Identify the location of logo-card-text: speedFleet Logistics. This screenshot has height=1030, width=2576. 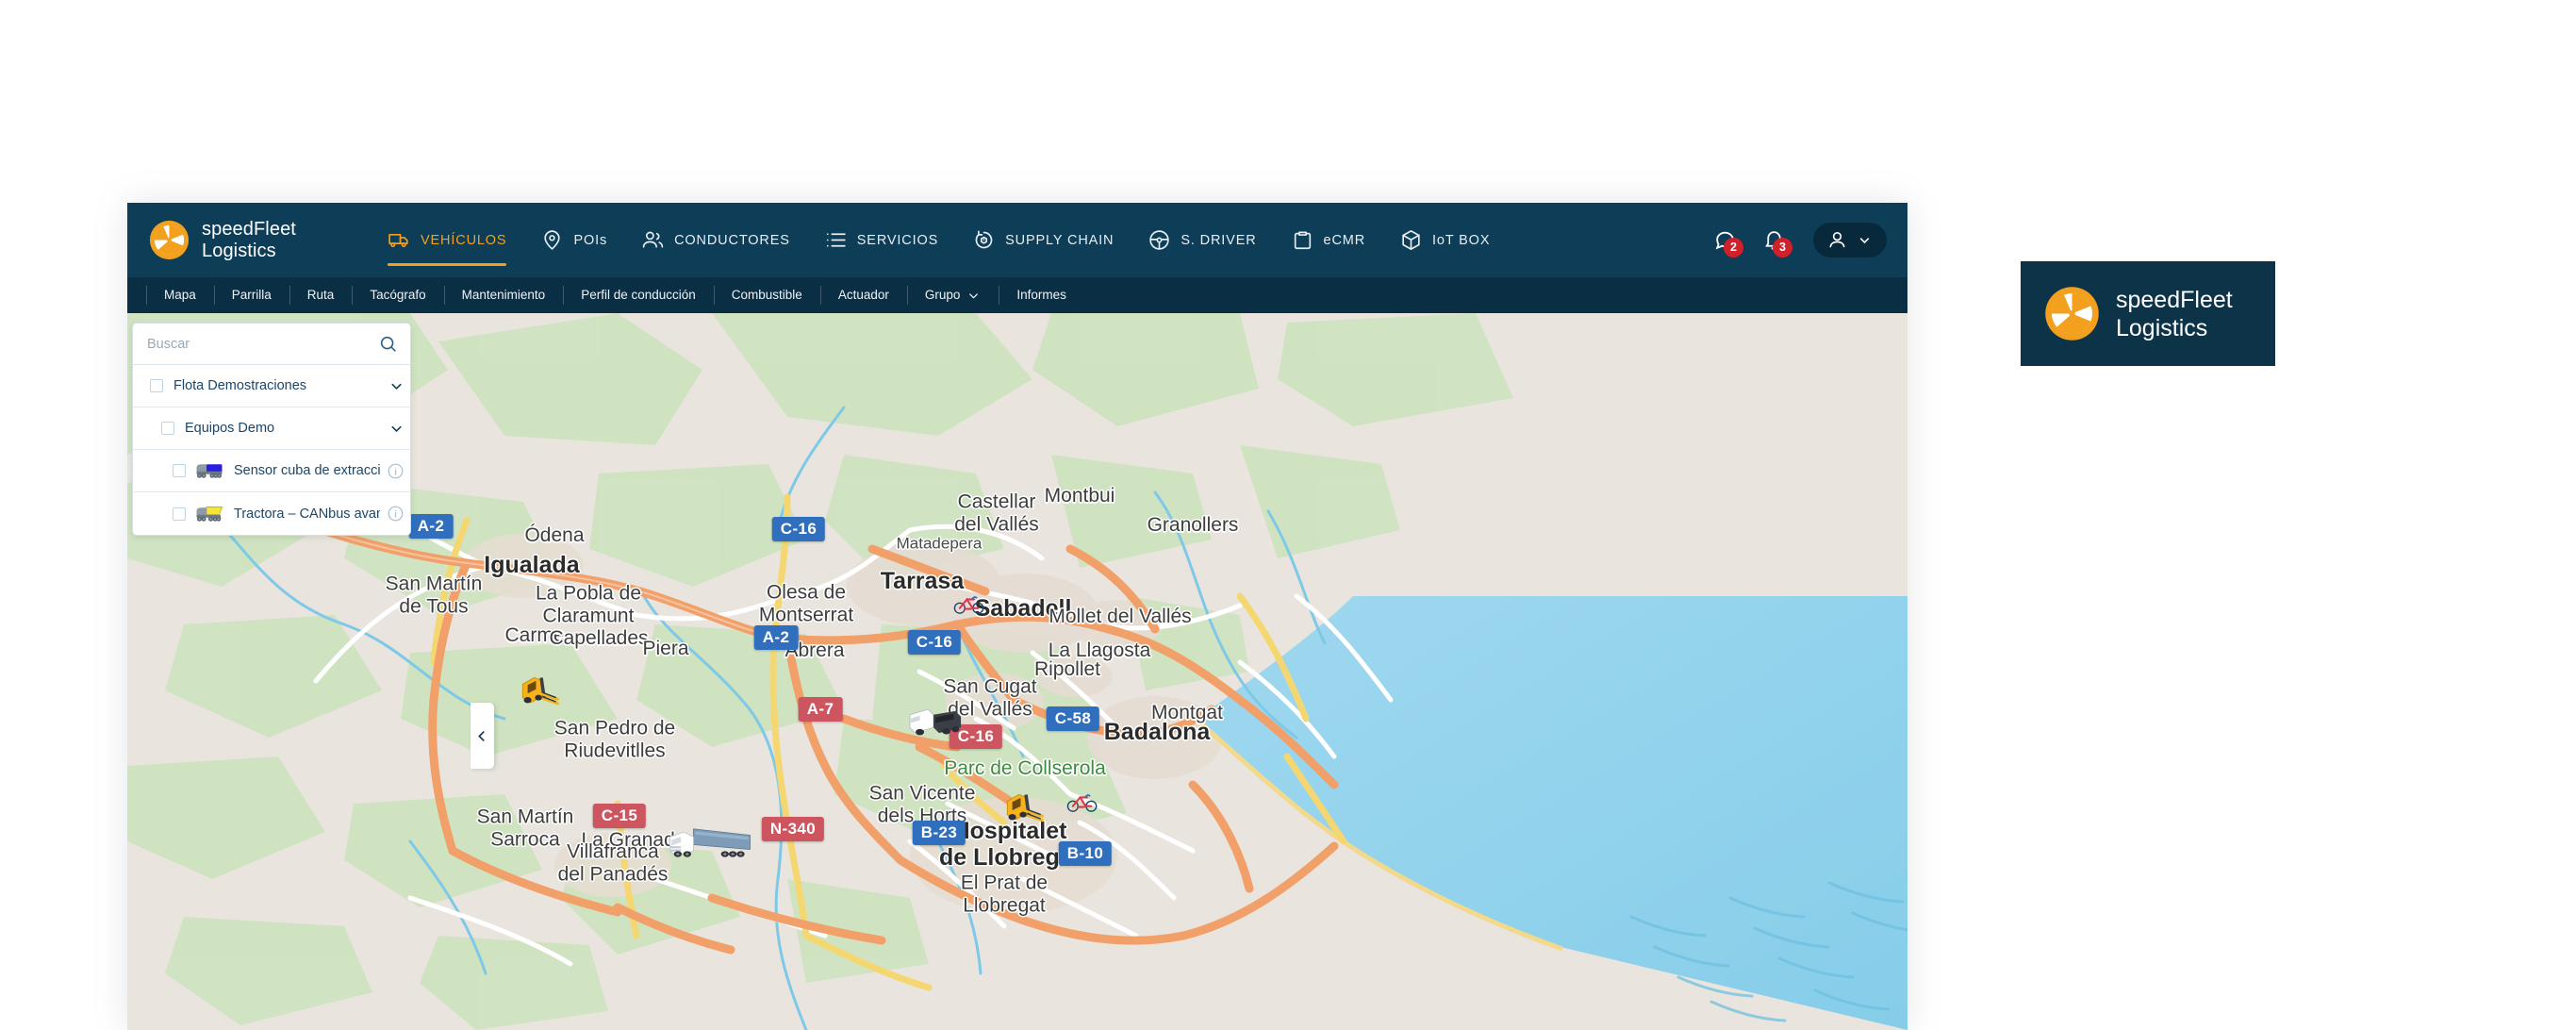
(2174, 314).